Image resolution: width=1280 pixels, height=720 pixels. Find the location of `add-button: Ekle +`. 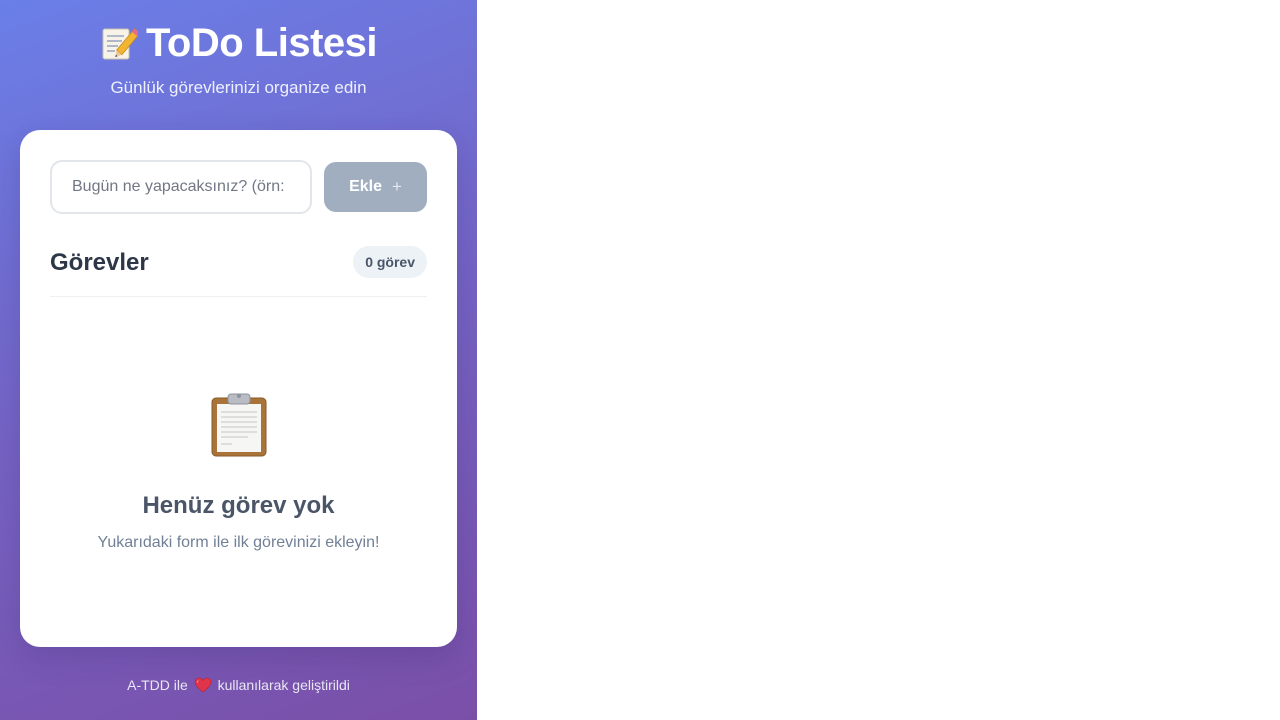

add-button: Ekle + is located at coordinates (375, 187).